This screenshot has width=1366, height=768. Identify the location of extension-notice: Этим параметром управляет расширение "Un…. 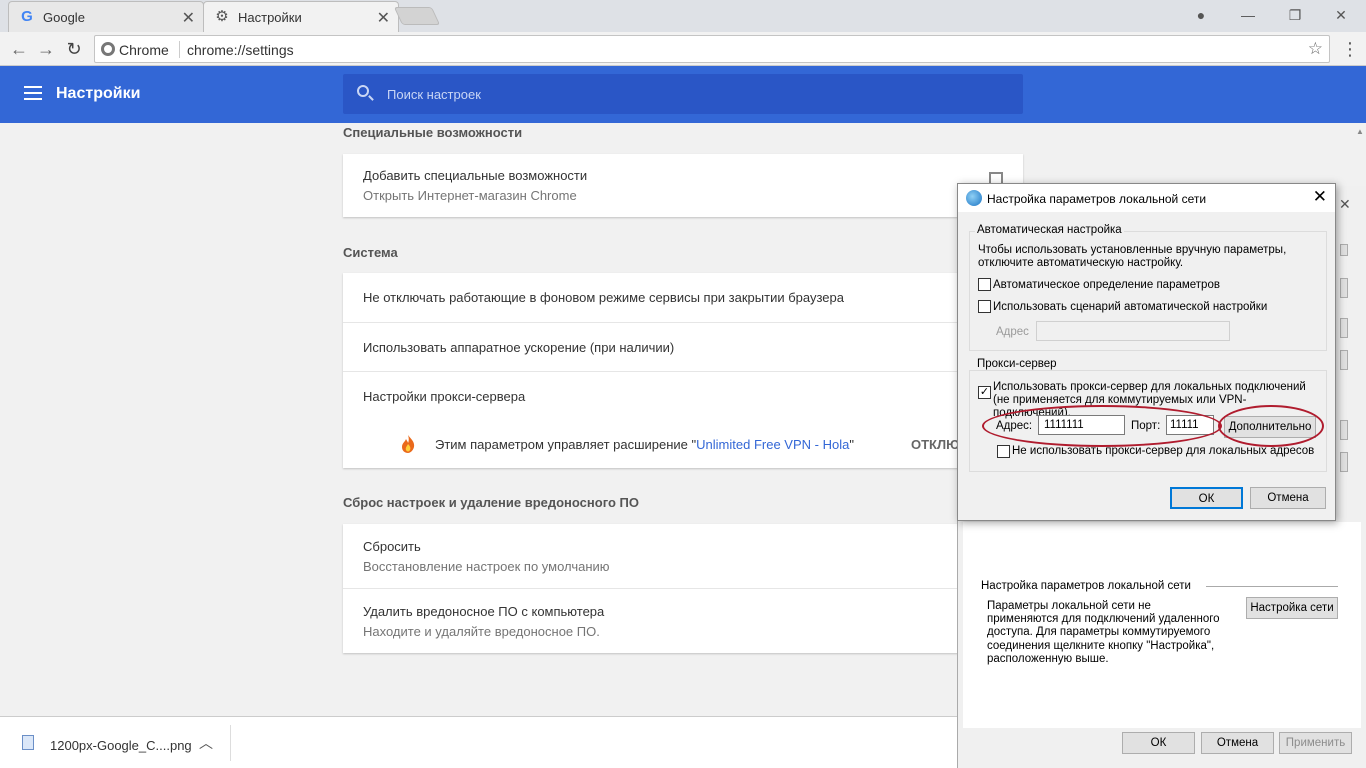
(644, 444).